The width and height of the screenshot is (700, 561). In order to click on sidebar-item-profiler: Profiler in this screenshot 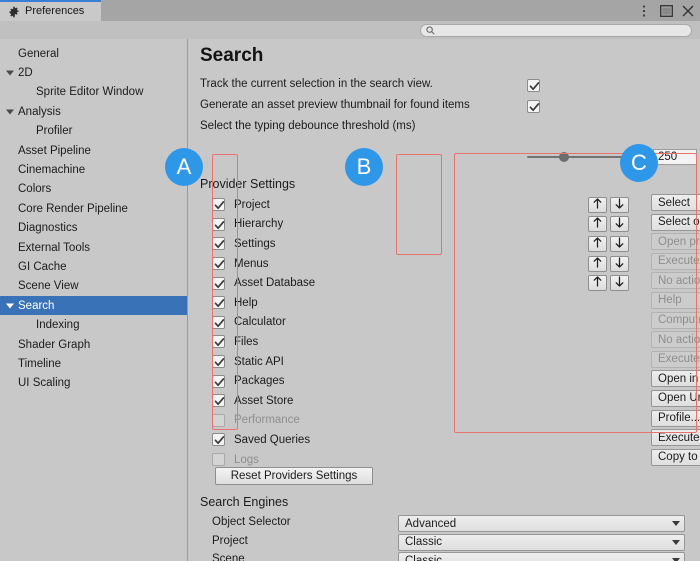, I will do `click(93, 131)`.